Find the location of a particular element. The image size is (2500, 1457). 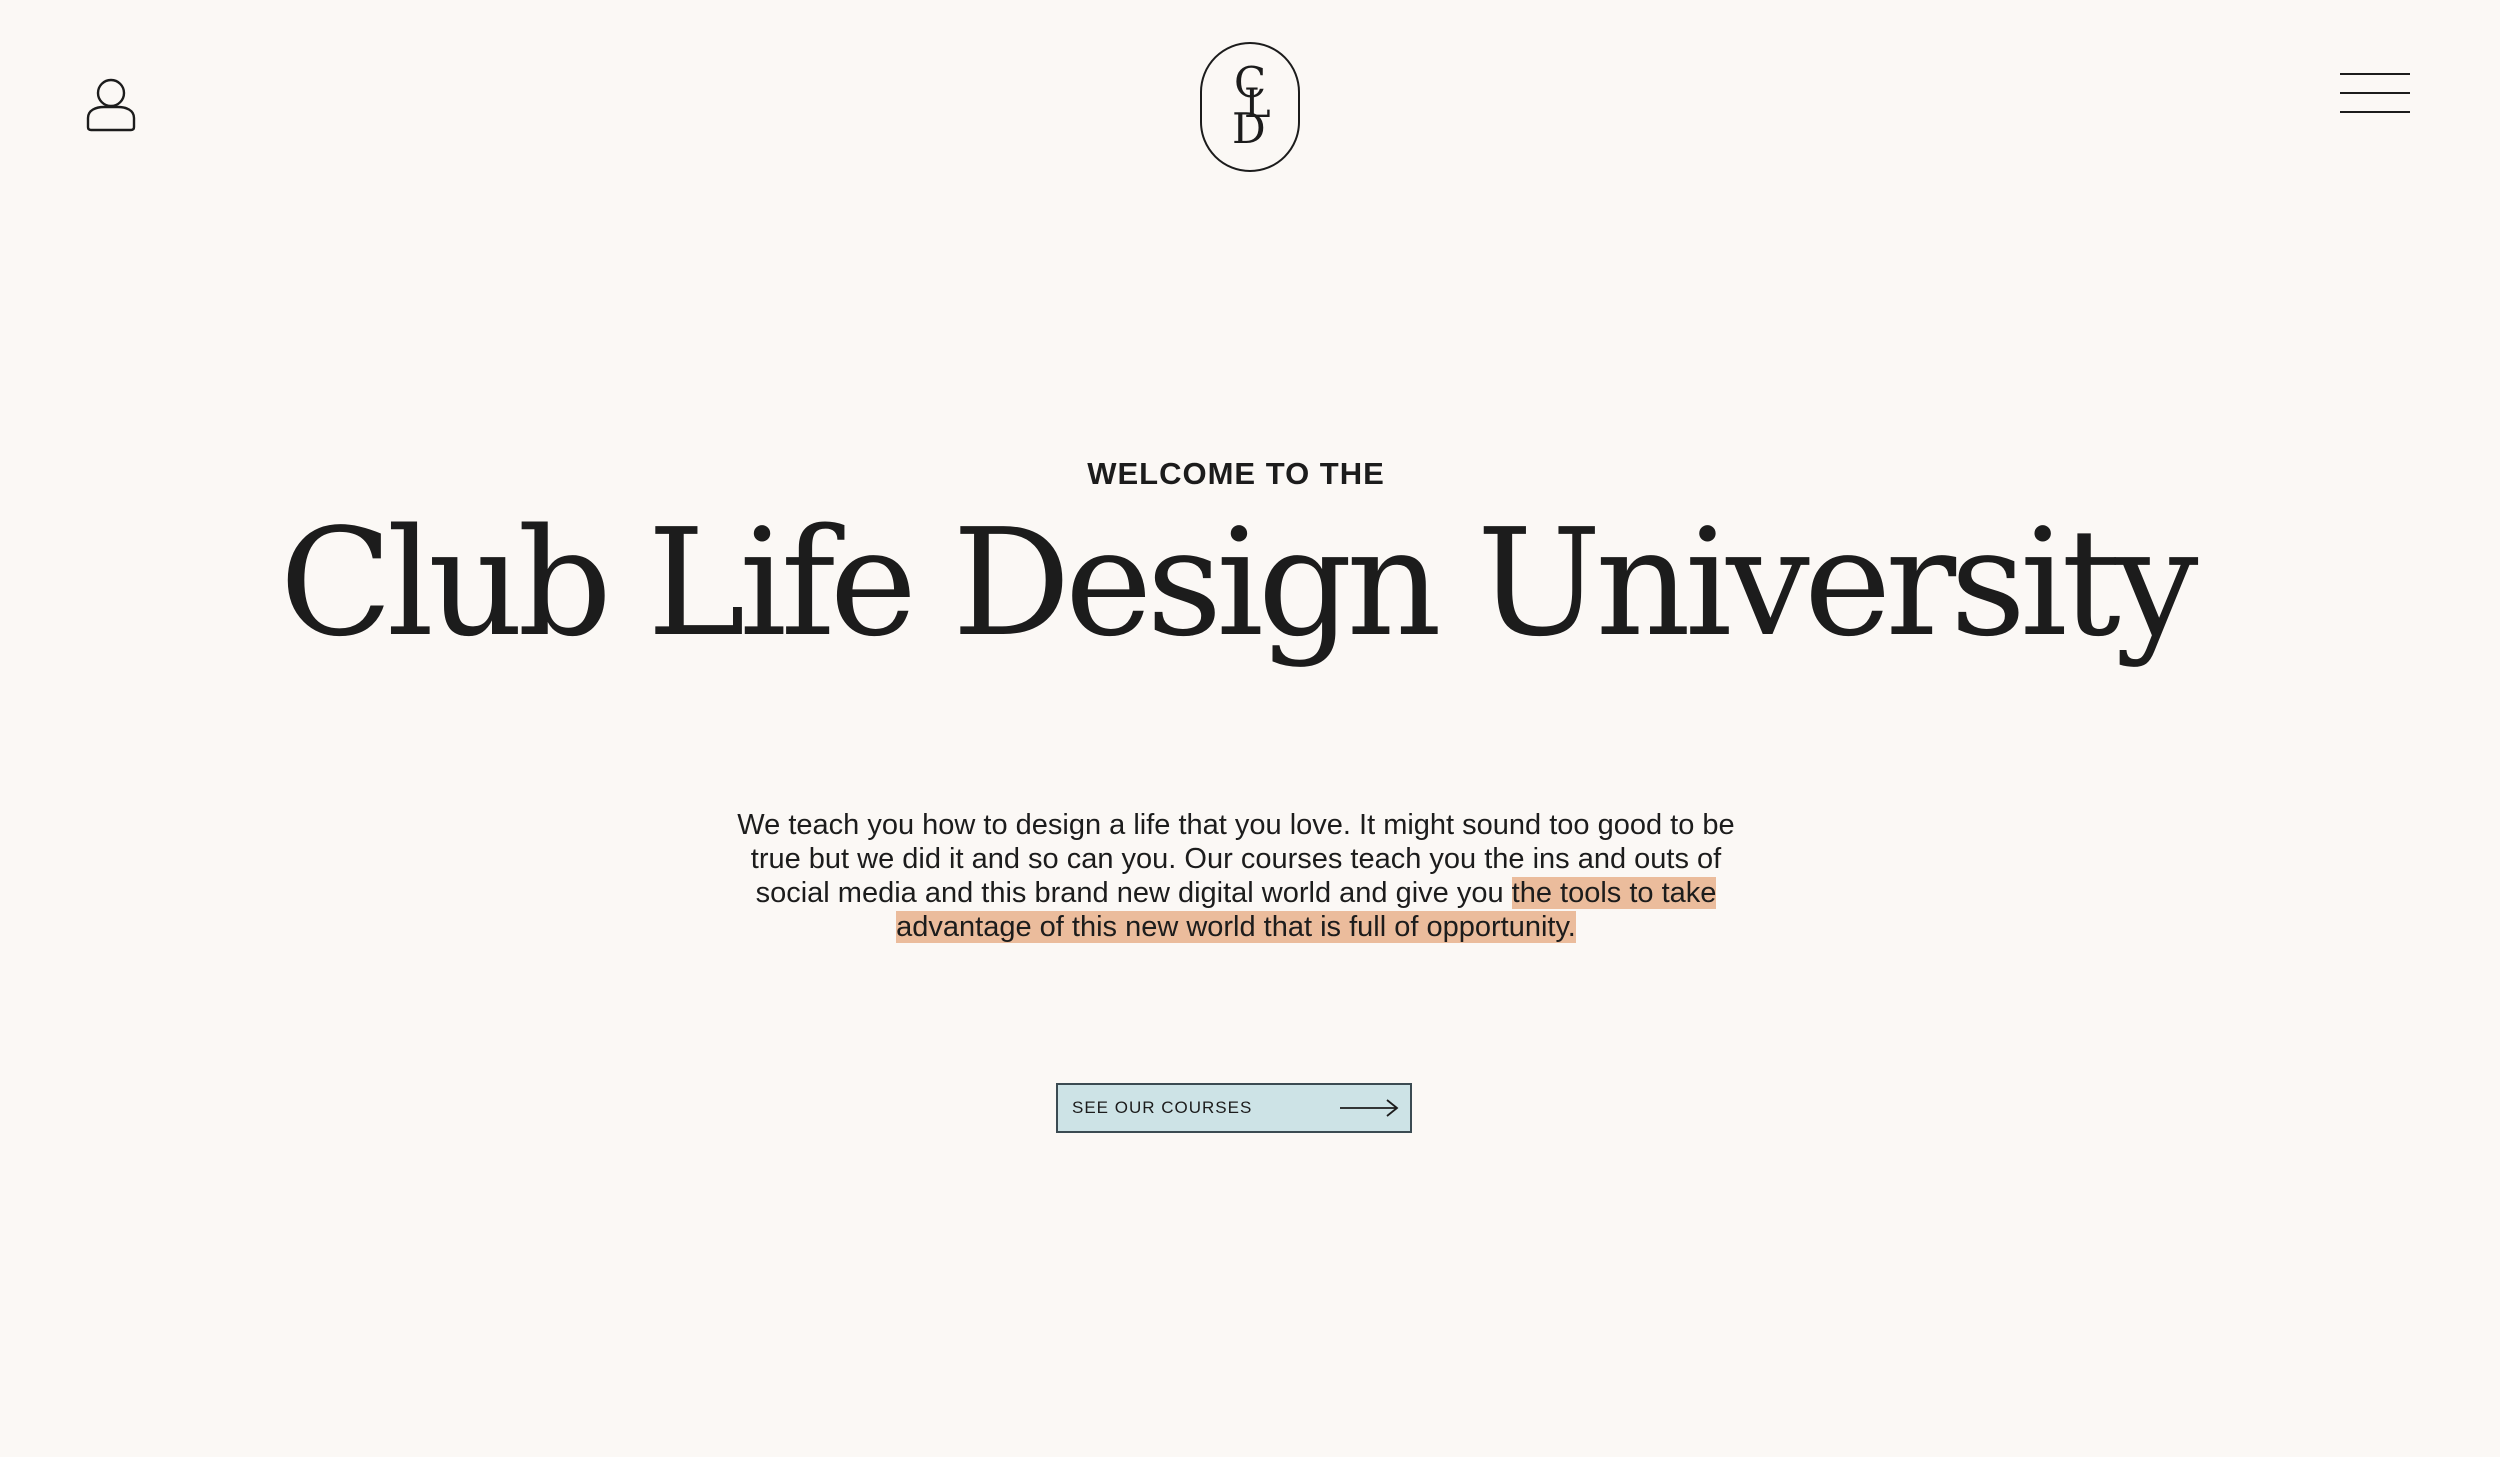

user-icon is located at coordinates (111, 106).